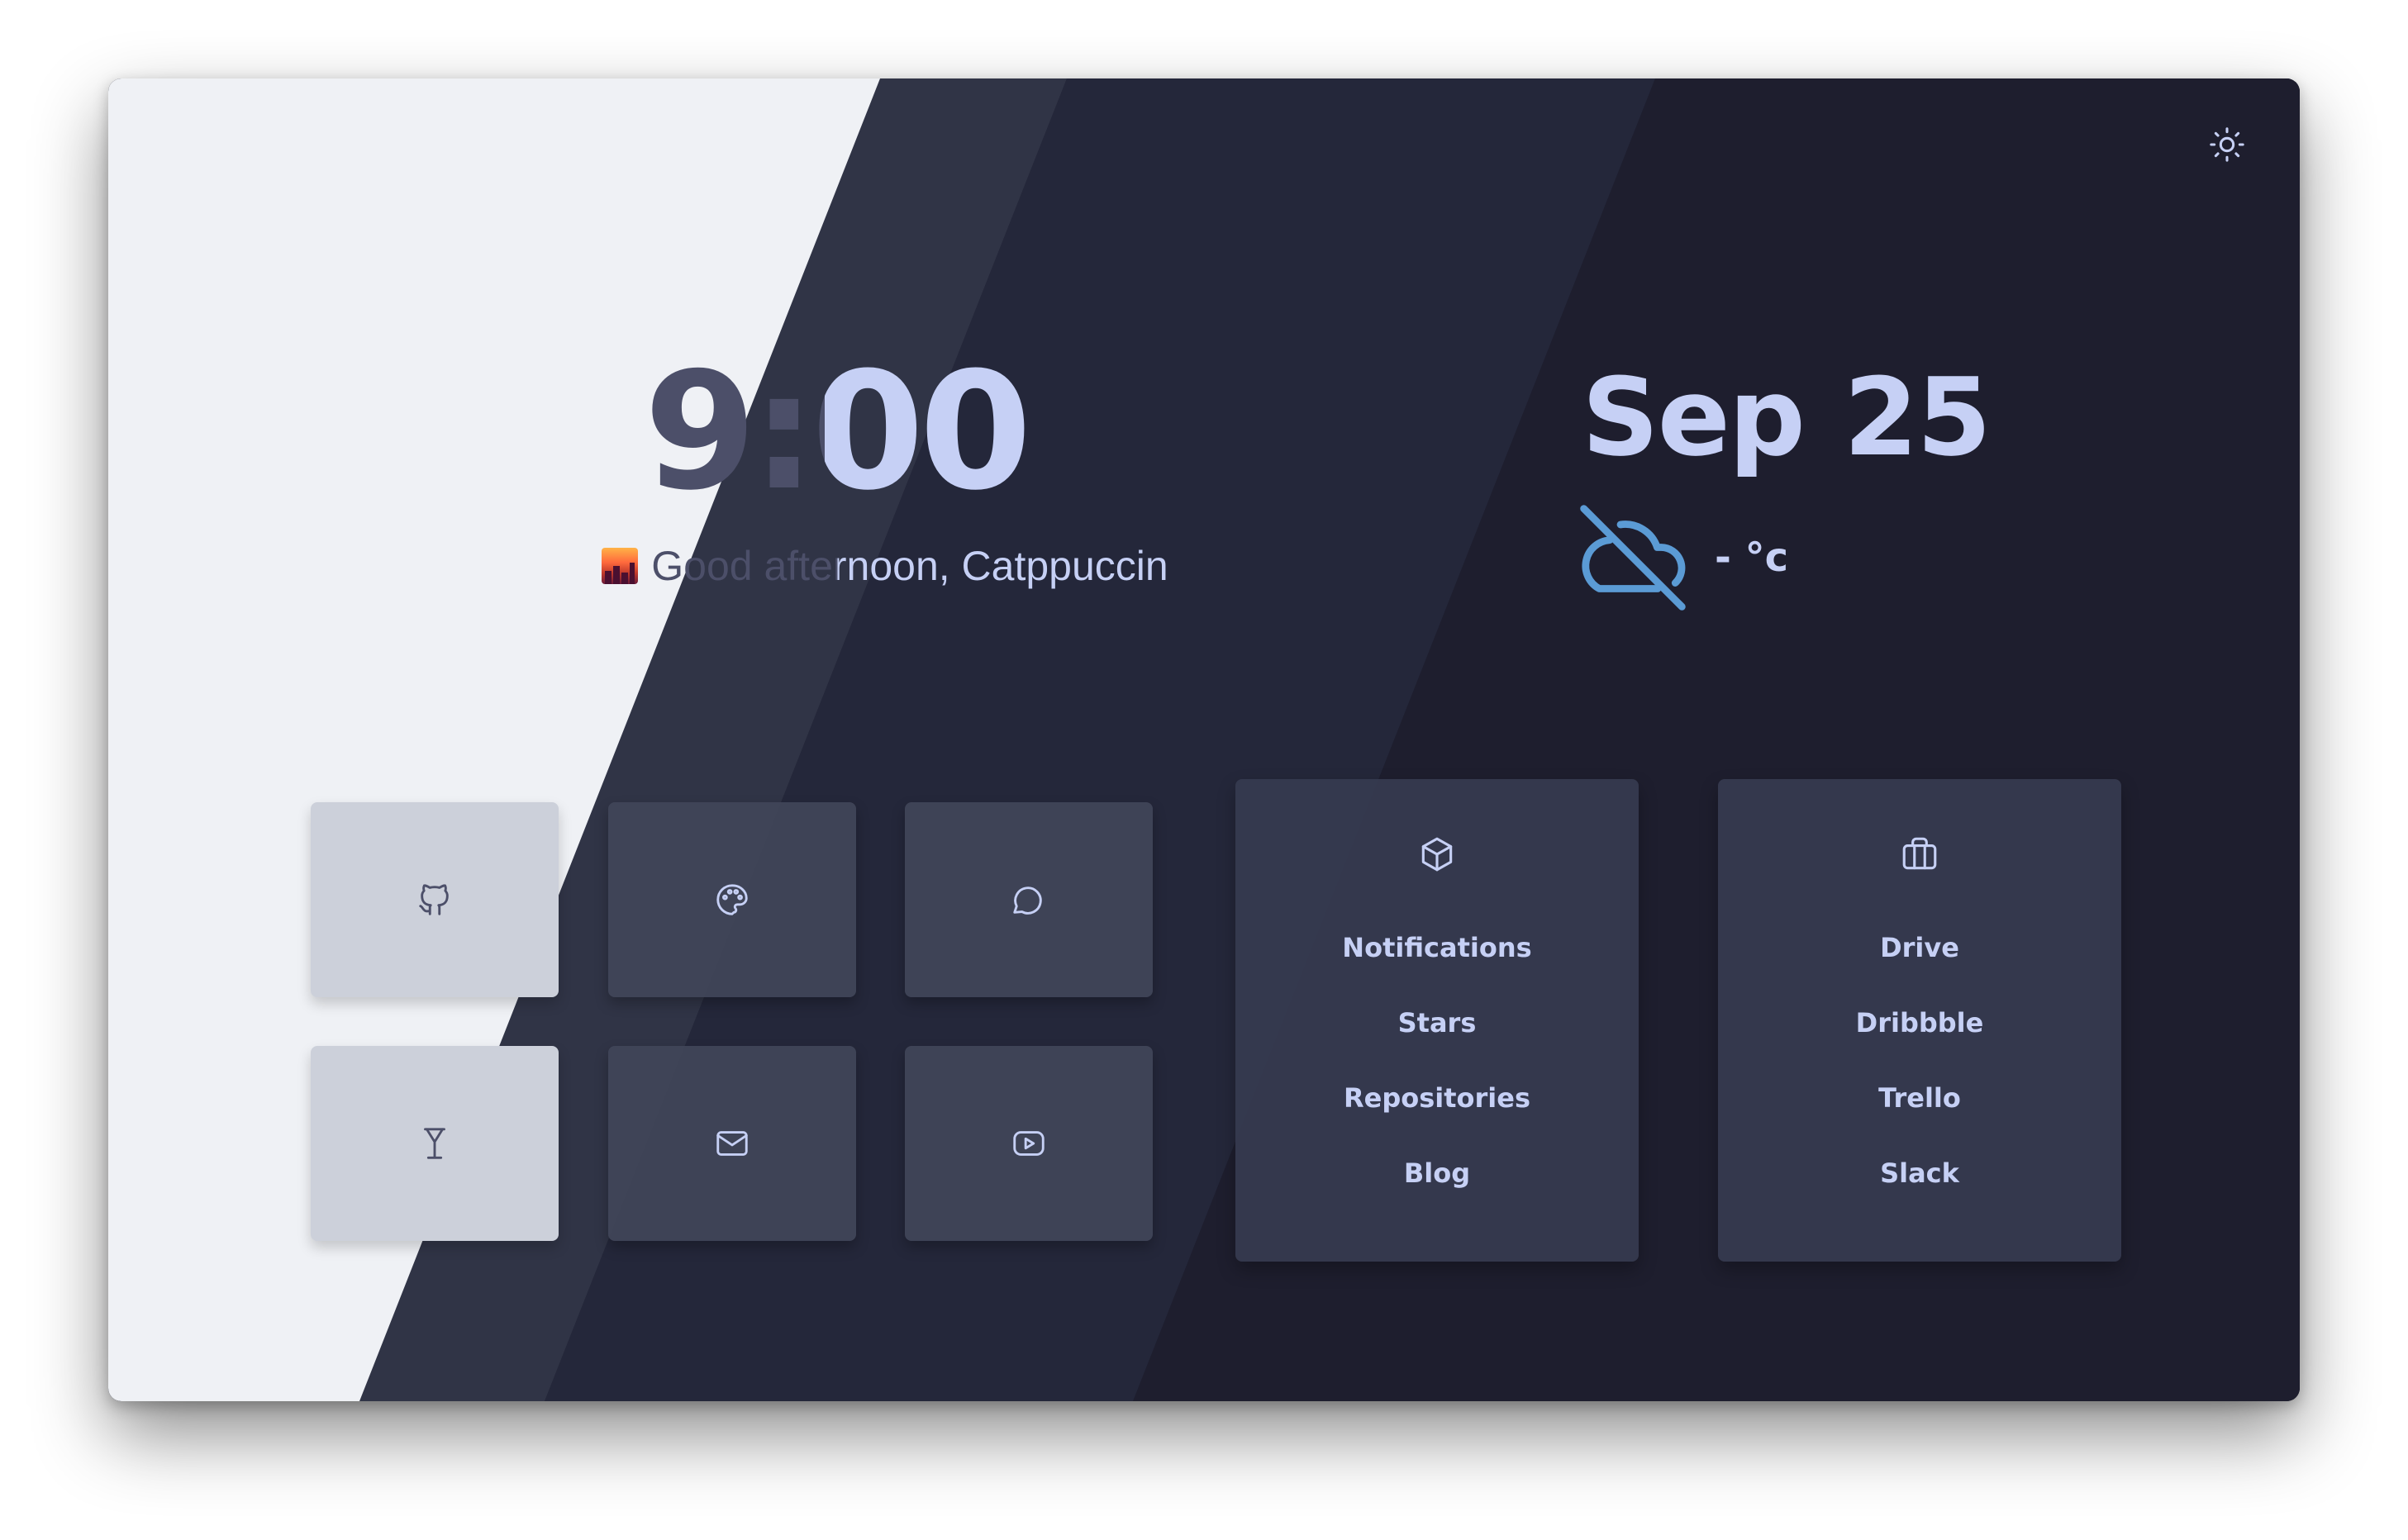 The width and height of the screenshot is (2408, 1540). I want to click on cocktail-icon, so click(434, 1143).